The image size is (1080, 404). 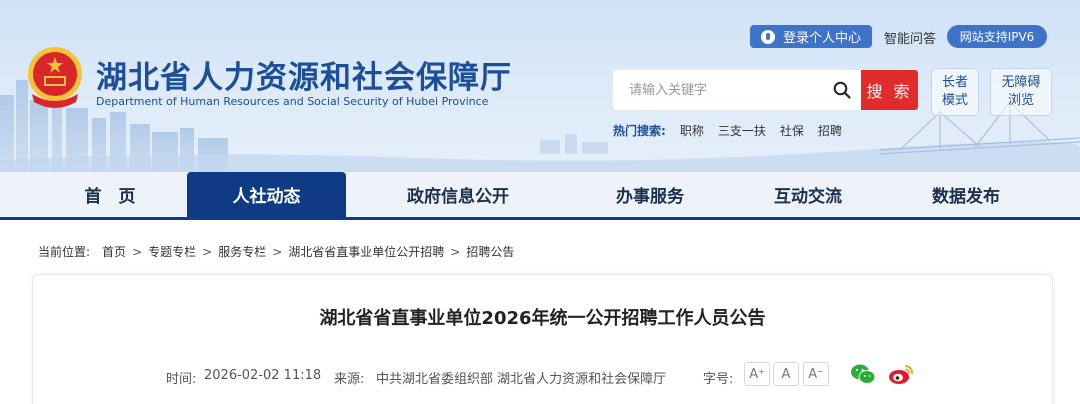 I want to click on site-title: 湖北省人力资源和社会保障厅, so click(x=304, y=78).